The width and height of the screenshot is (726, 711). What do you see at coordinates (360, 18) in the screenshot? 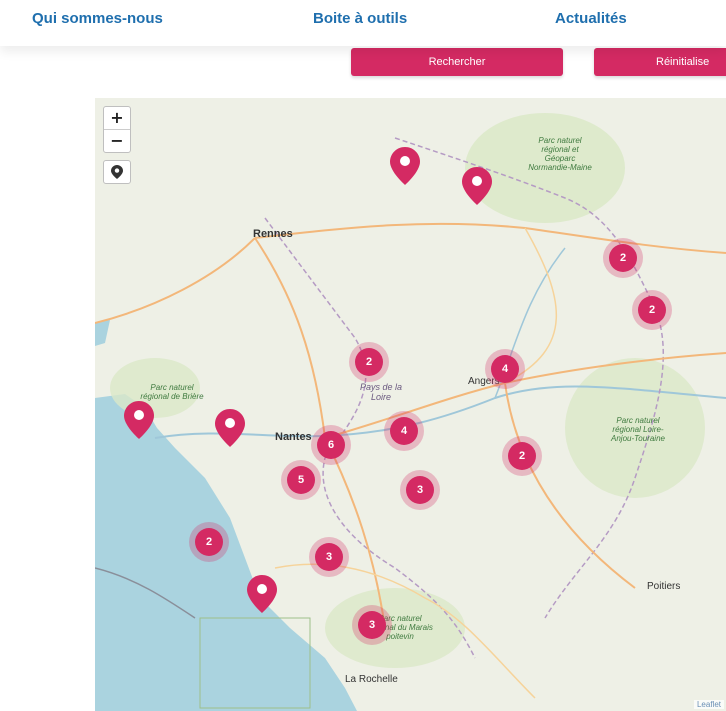
I see `nav-link-boite-a-outils: Boite à outils` at bounding box center [360, 18].